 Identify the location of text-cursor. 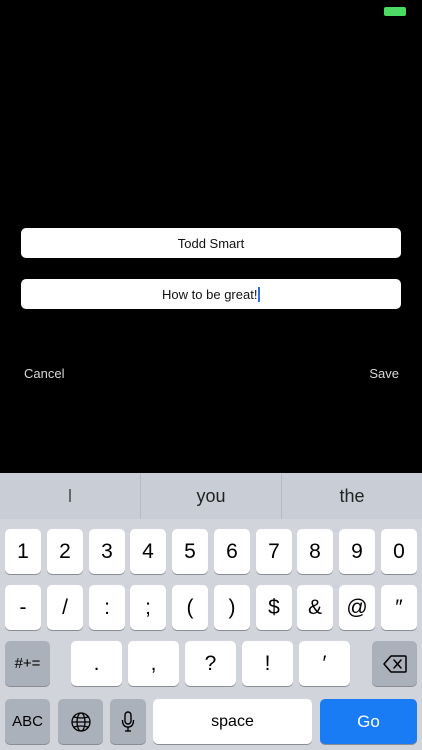
(259, 294).